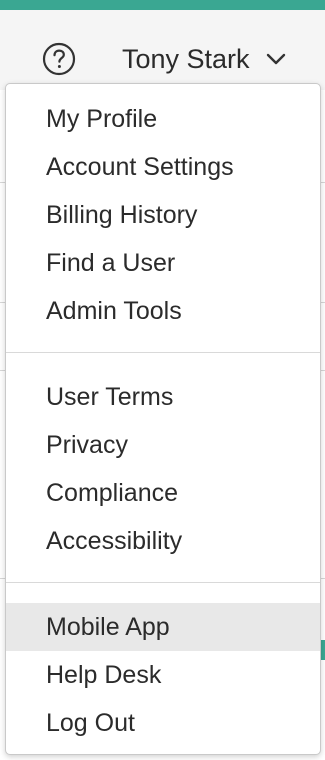 The height and width of the screenshot is (760, 325). I want to click on menu-item-compliance: Compliance, so click(163, 493).